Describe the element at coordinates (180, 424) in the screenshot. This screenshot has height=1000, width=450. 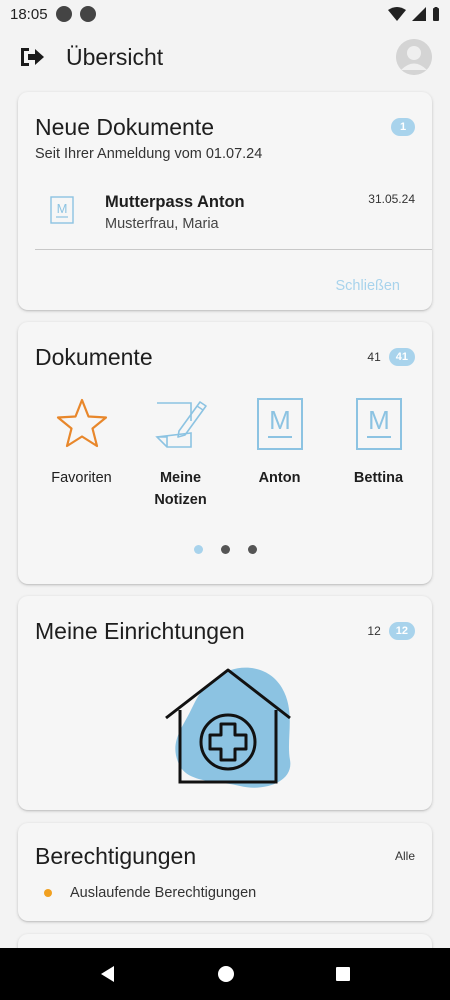
I see `note-edit-icon` at that location.